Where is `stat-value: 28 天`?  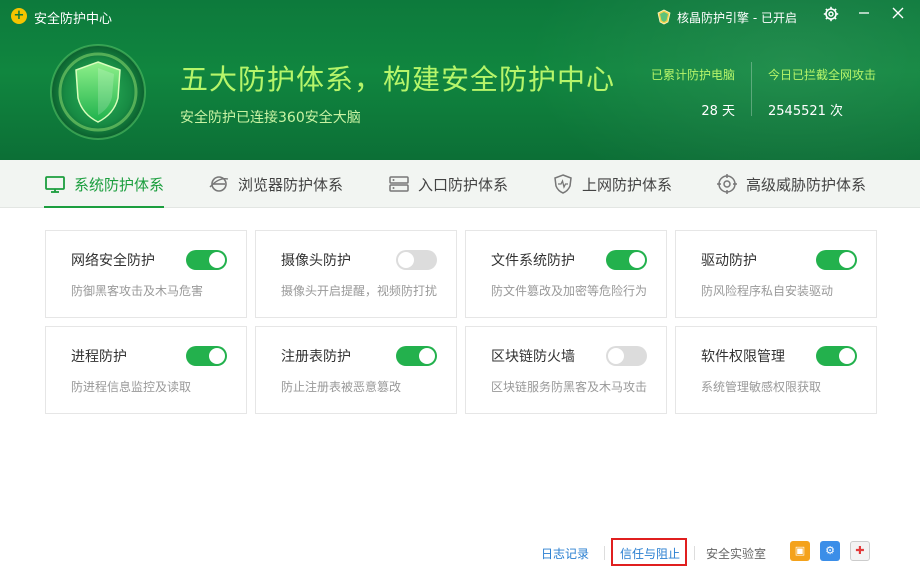 stat-value: 28 天 is located at coordinates (718, 111).